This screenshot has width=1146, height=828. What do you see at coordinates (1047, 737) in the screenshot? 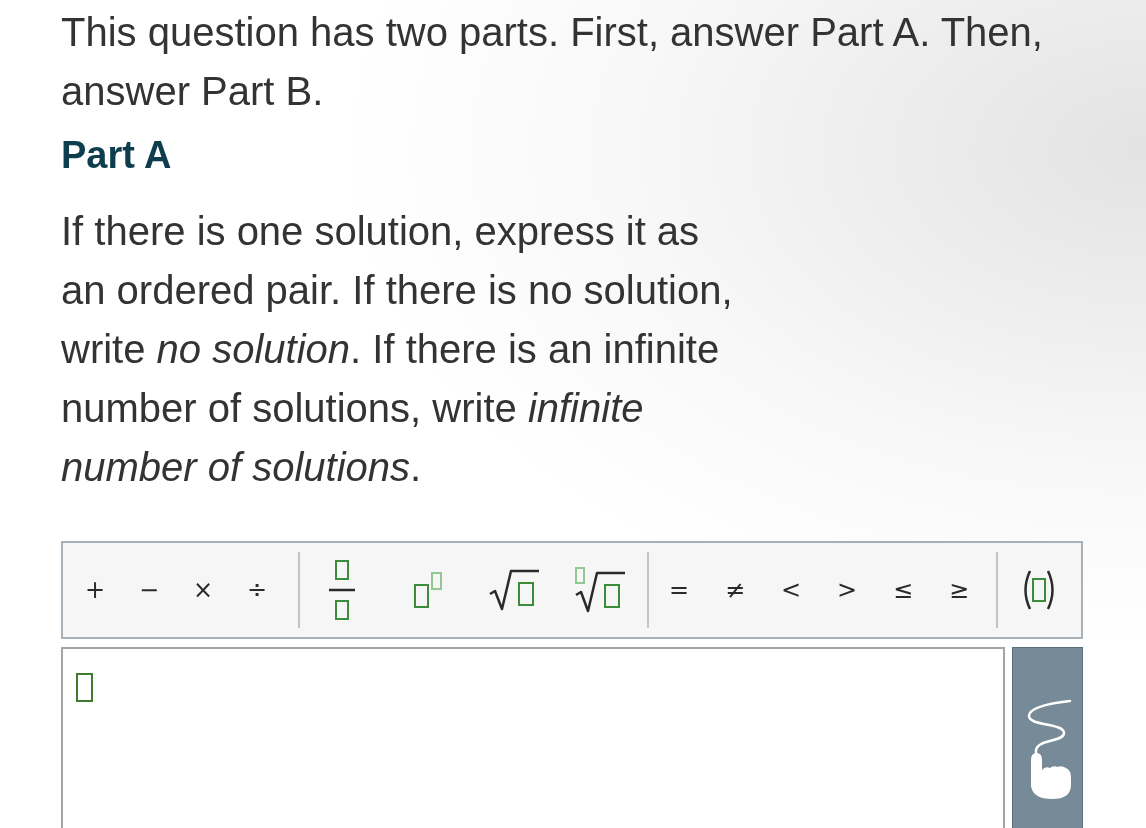
I see `handwriting-button` at bounding box center [1047, 737].